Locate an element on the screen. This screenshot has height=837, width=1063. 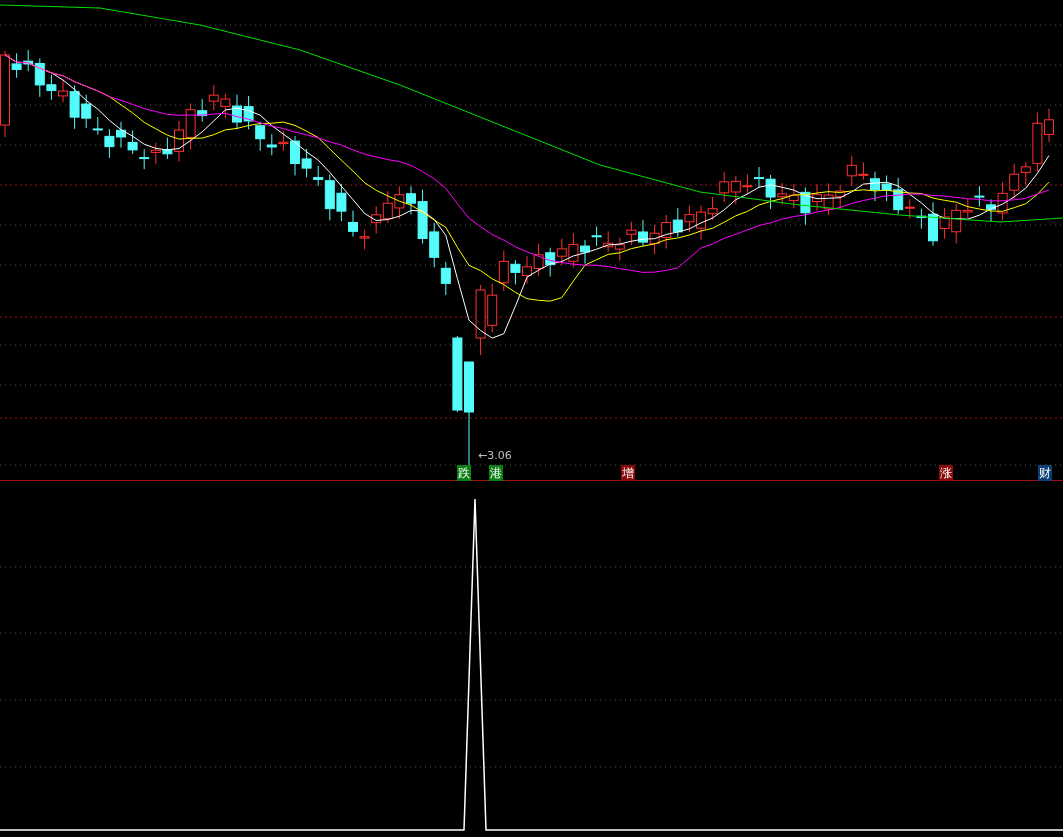
low-price-label: ←3.06 is located at coordinates (495, 456).